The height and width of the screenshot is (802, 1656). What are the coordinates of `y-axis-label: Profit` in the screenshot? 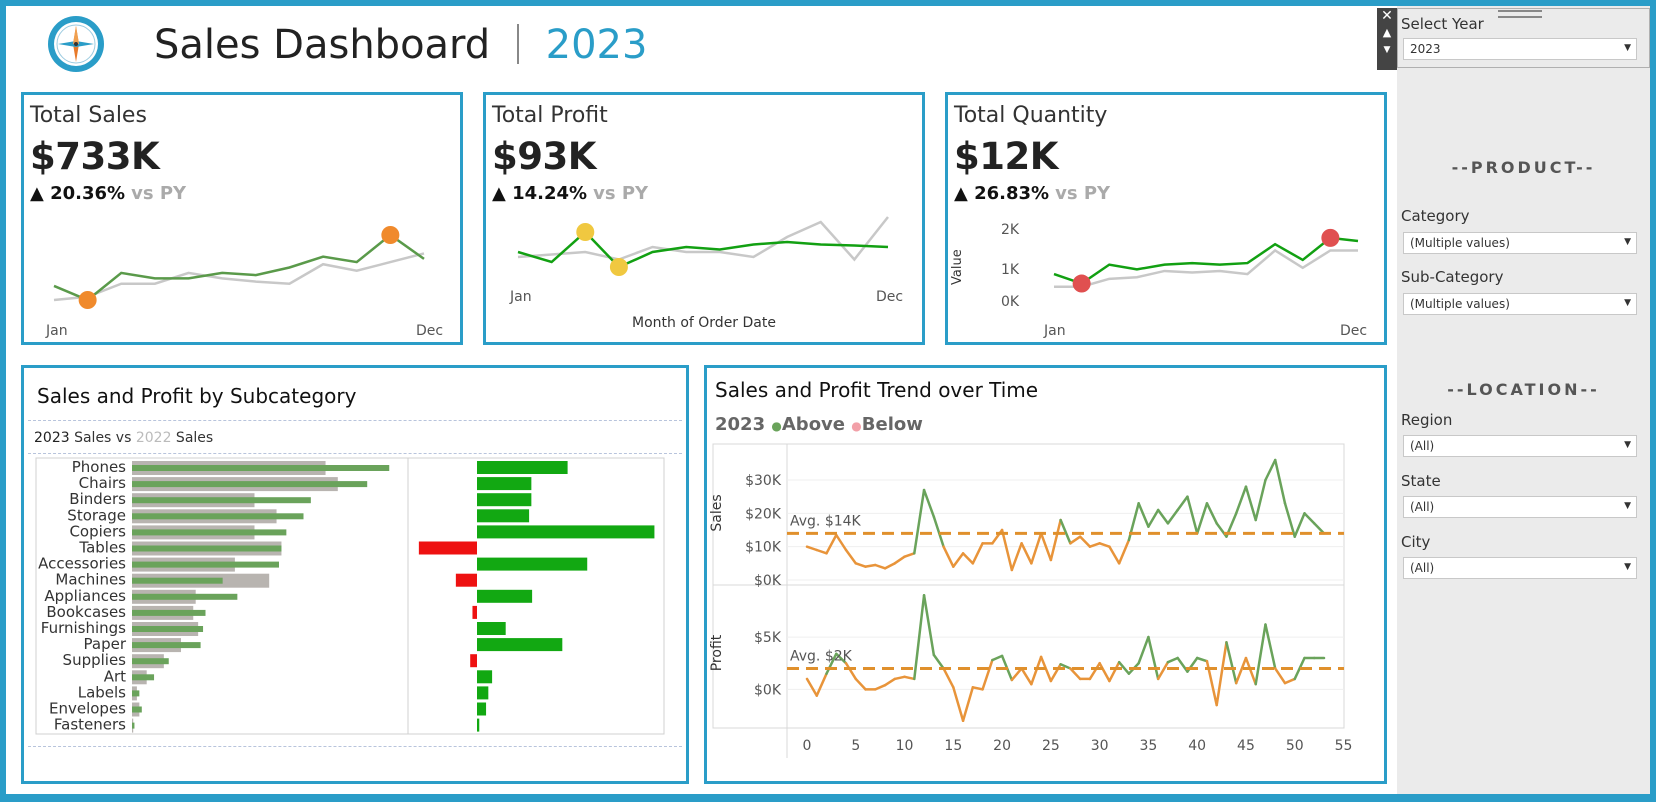 It's located at (717, 652).